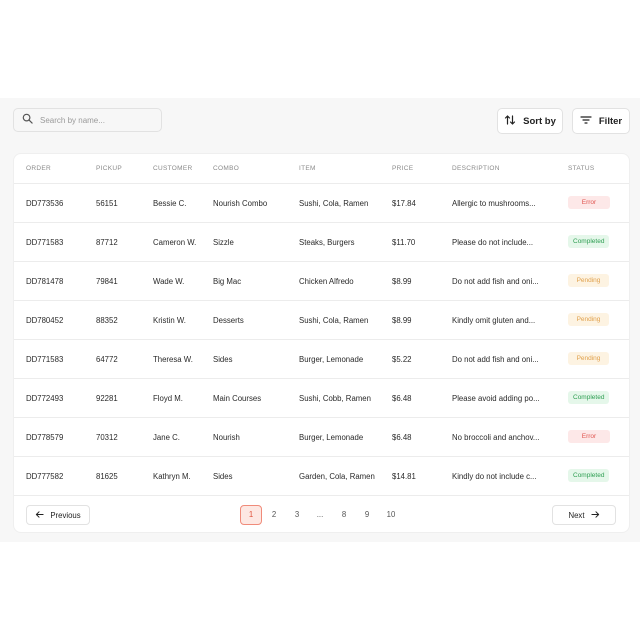 Image resolution: width=640 pixels, height=640 pixels. What do you see at coordinates (95, 120) in the screenshot?
I see `search-input` at bounding box center [95, 120].